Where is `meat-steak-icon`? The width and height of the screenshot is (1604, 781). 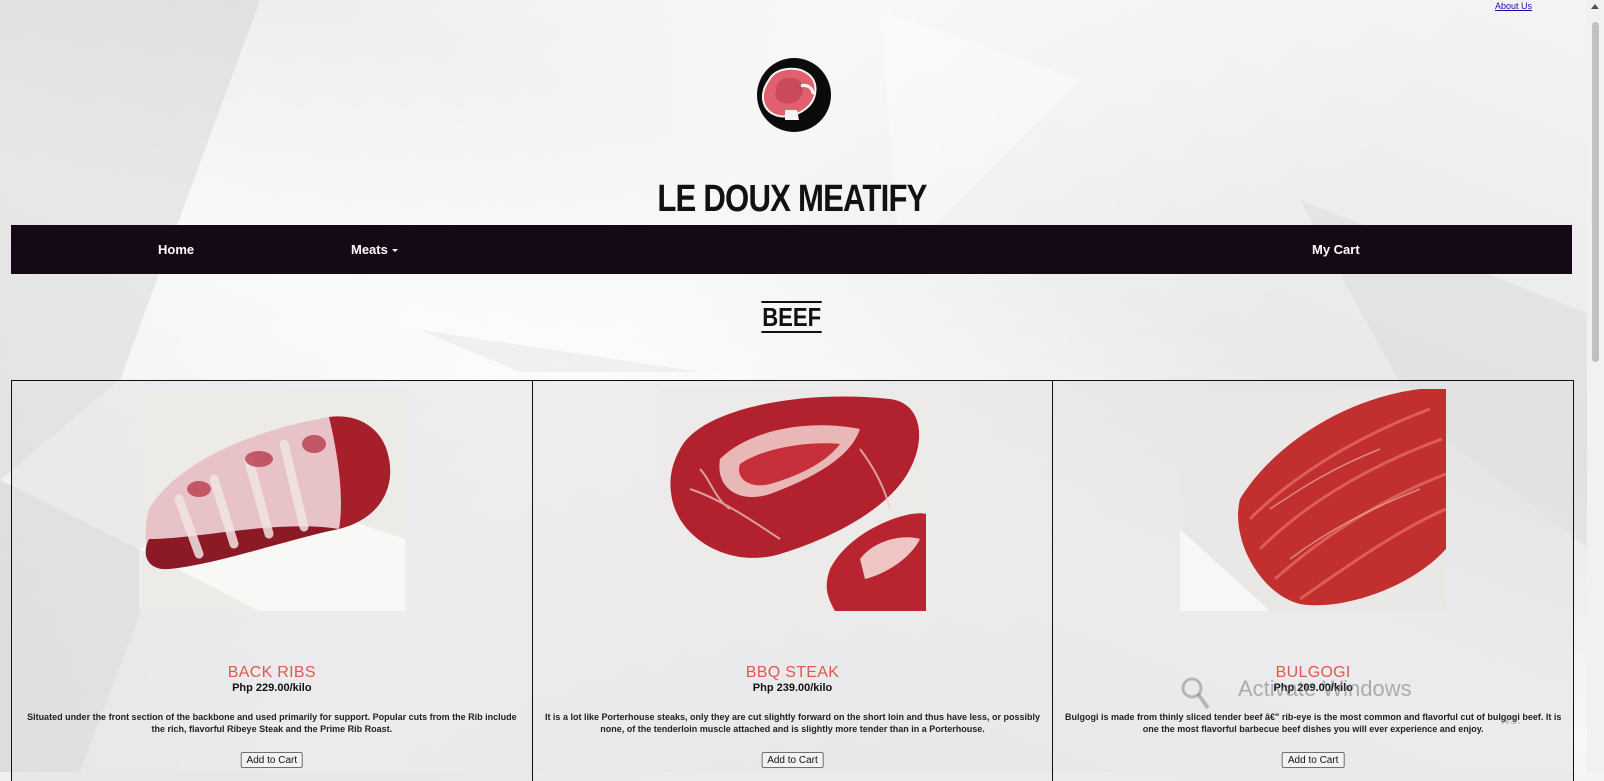 meat-steak-icon is located at coordinates (794, 95).